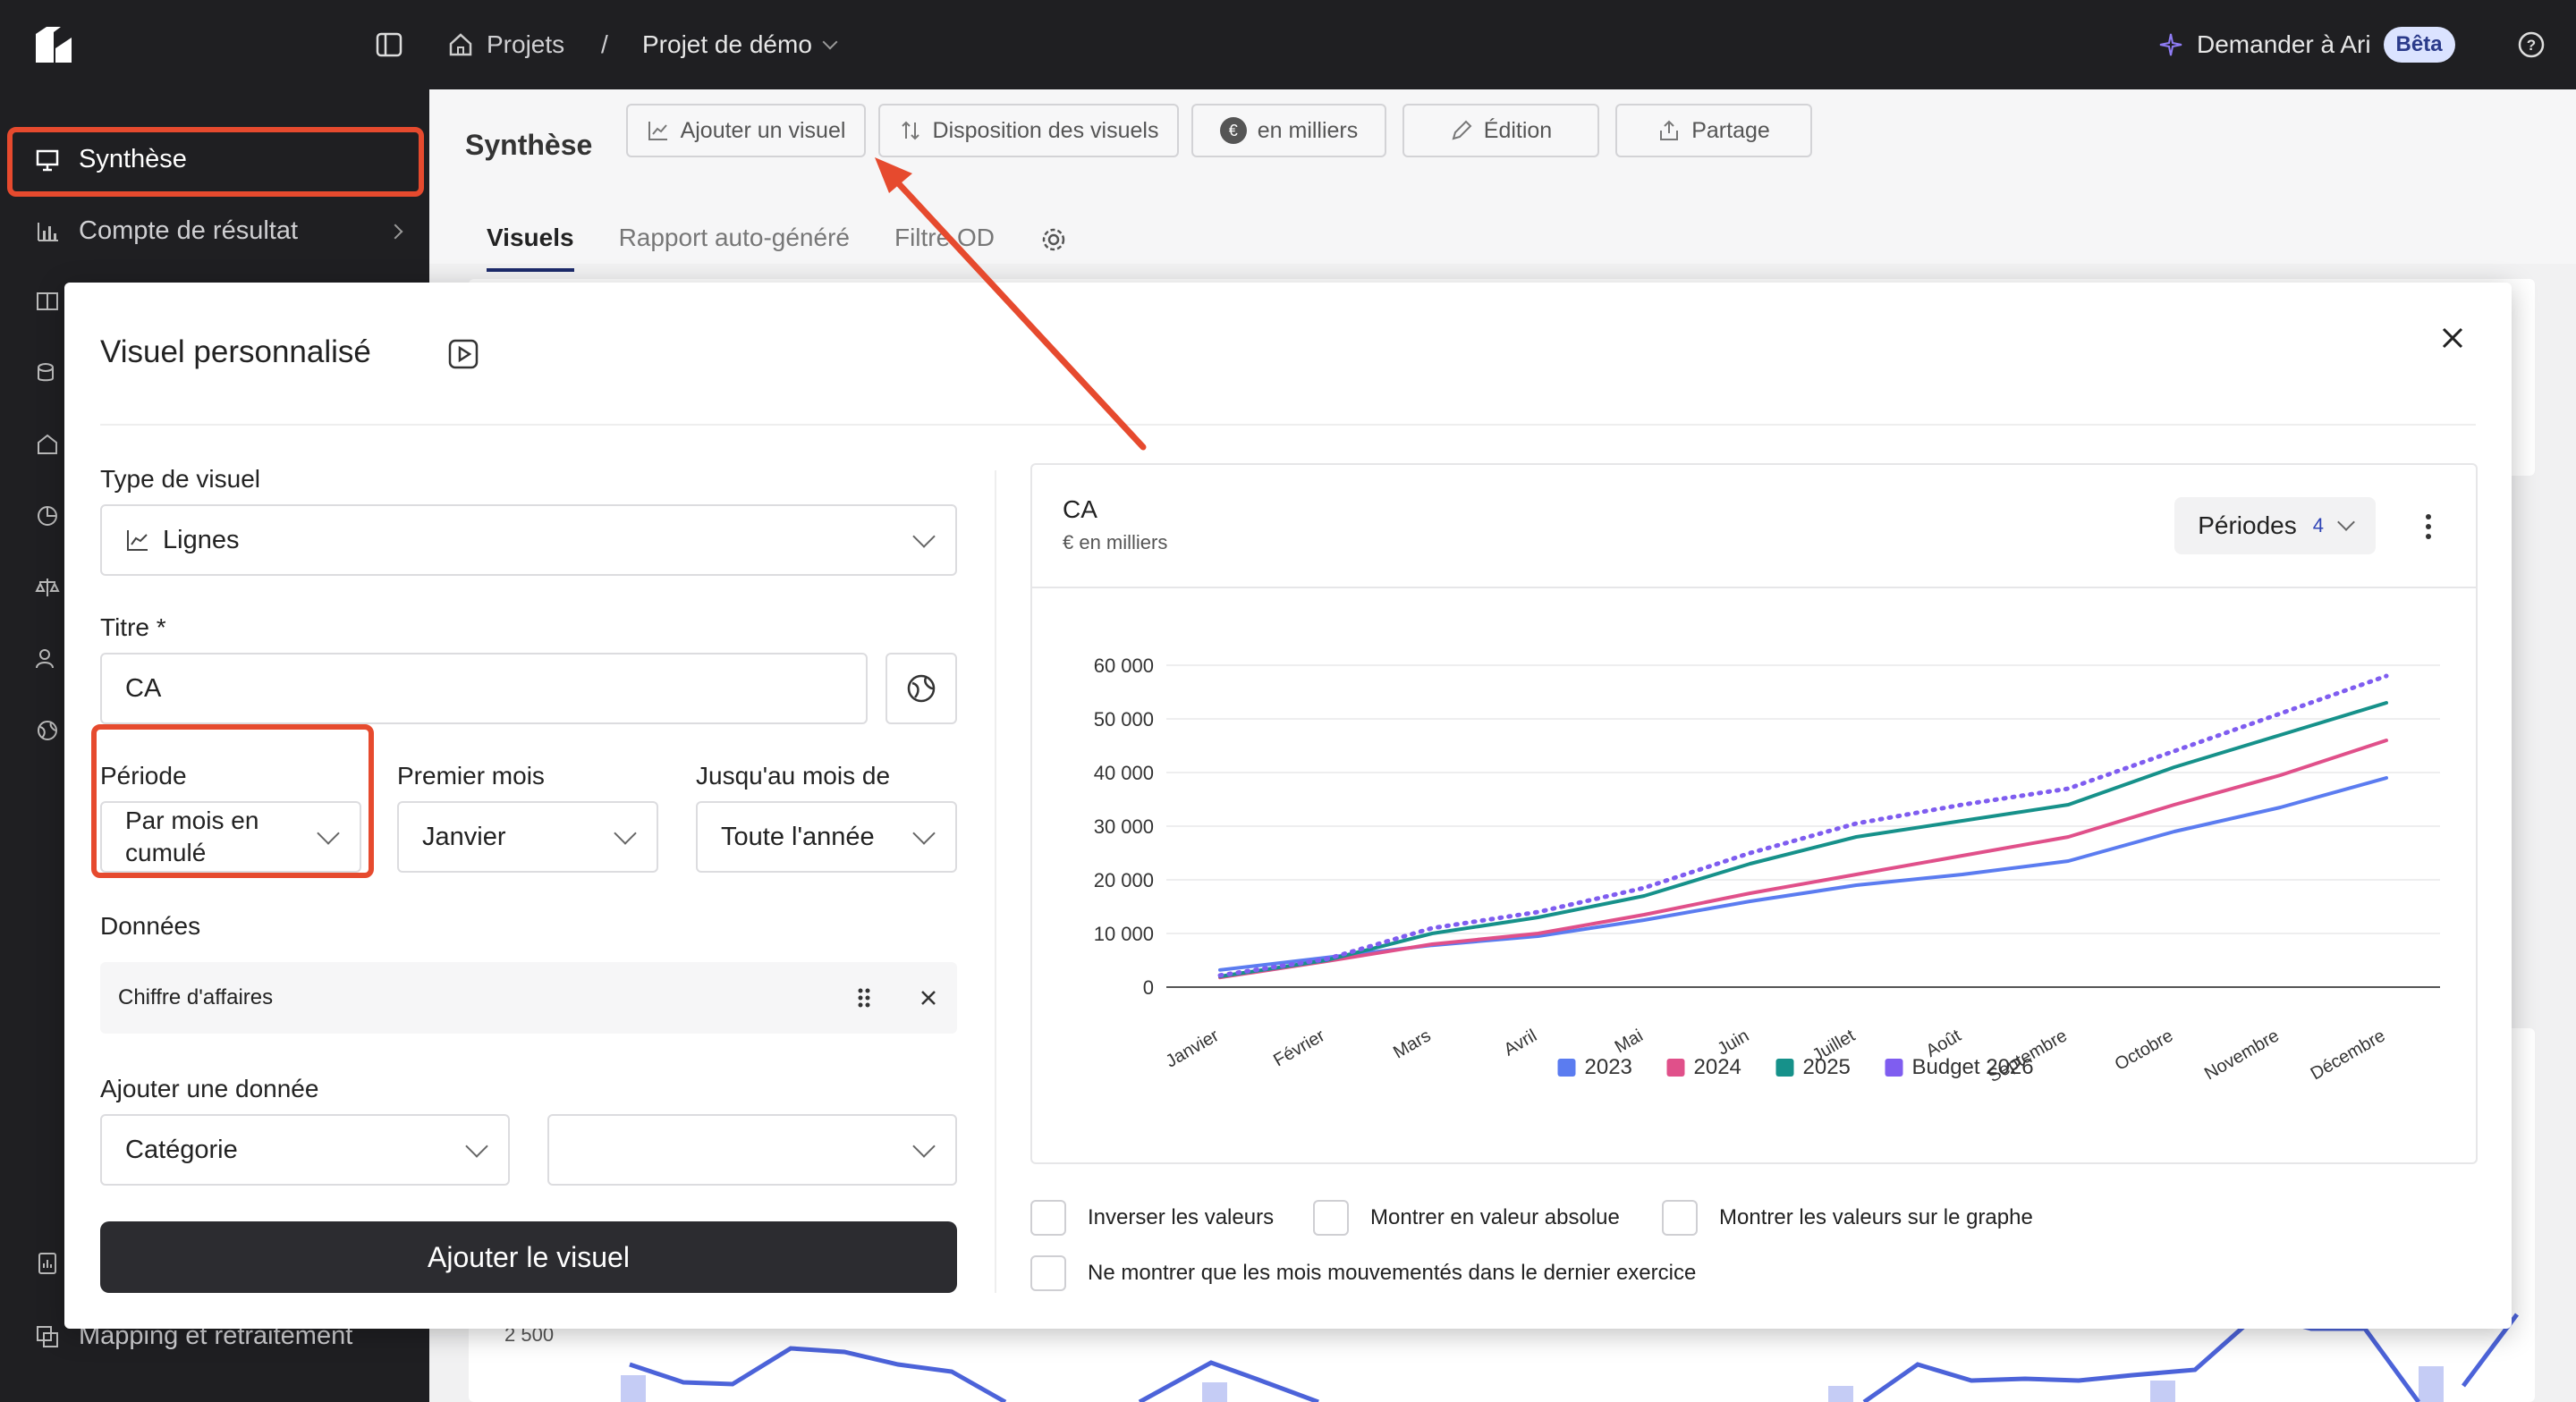  Describe the element at coordinates (1608, 1067) in the screenshot. I see `legend-label: 2023` at that location.